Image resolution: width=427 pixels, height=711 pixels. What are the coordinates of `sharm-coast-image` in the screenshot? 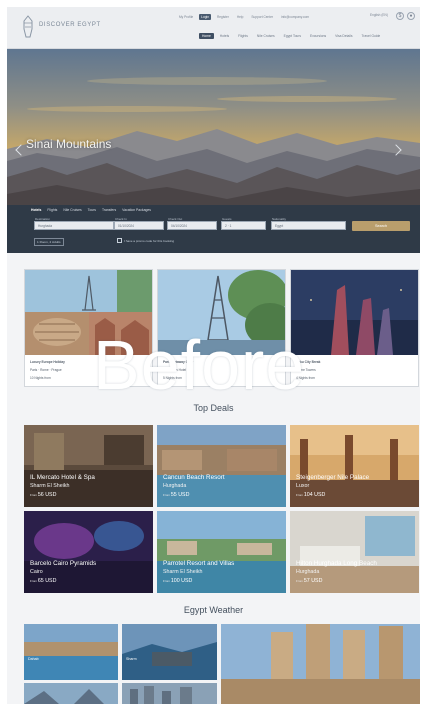 It's located at (169, 652).